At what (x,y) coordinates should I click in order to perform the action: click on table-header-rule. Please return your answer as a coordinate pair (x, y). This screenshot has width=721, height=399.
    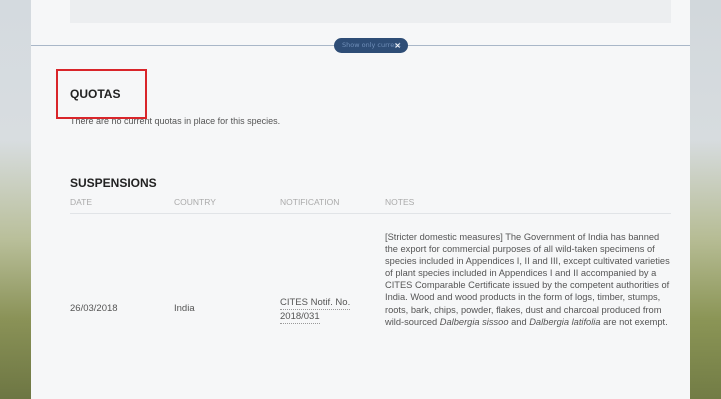
    Looking at the image, I should click on (370, 213).